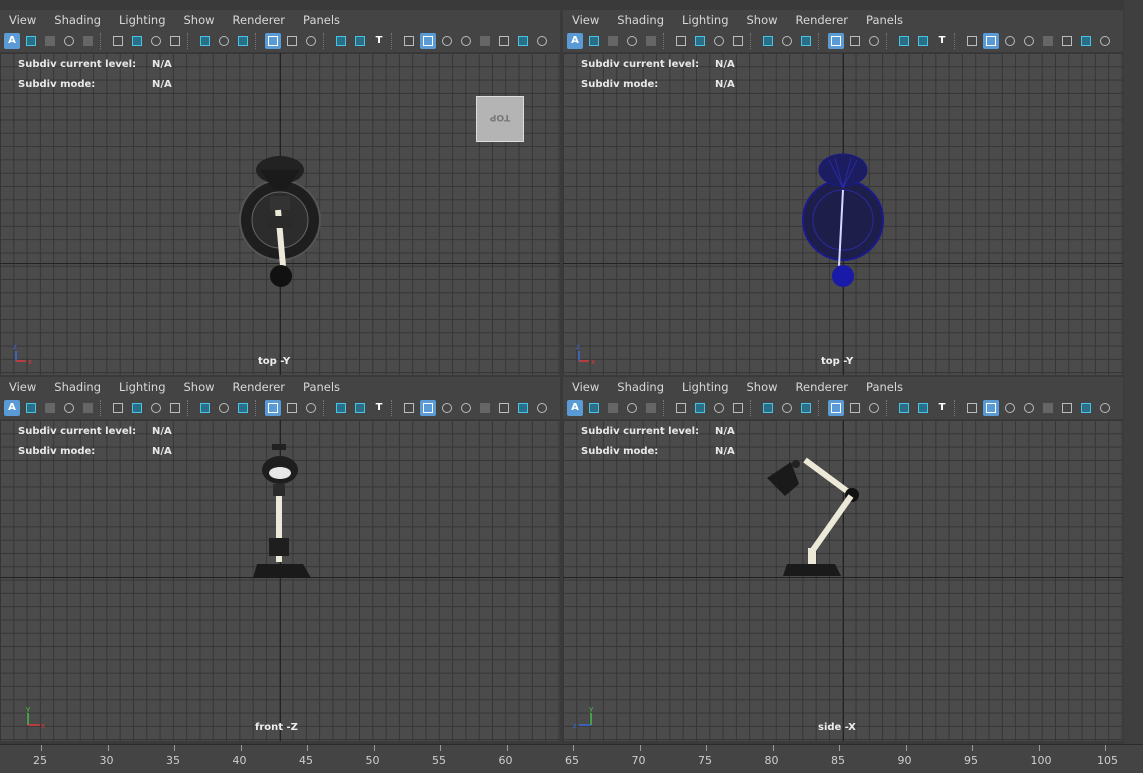 Image resolution: width=1143 pixels, height=773 pixels. Describe the element at coordinates (571, 758) in the screenshot. I see `time-slider: 25 30 35 40 45 50 55 60 65 70 75 80 85 90 95 100 105` at that location.